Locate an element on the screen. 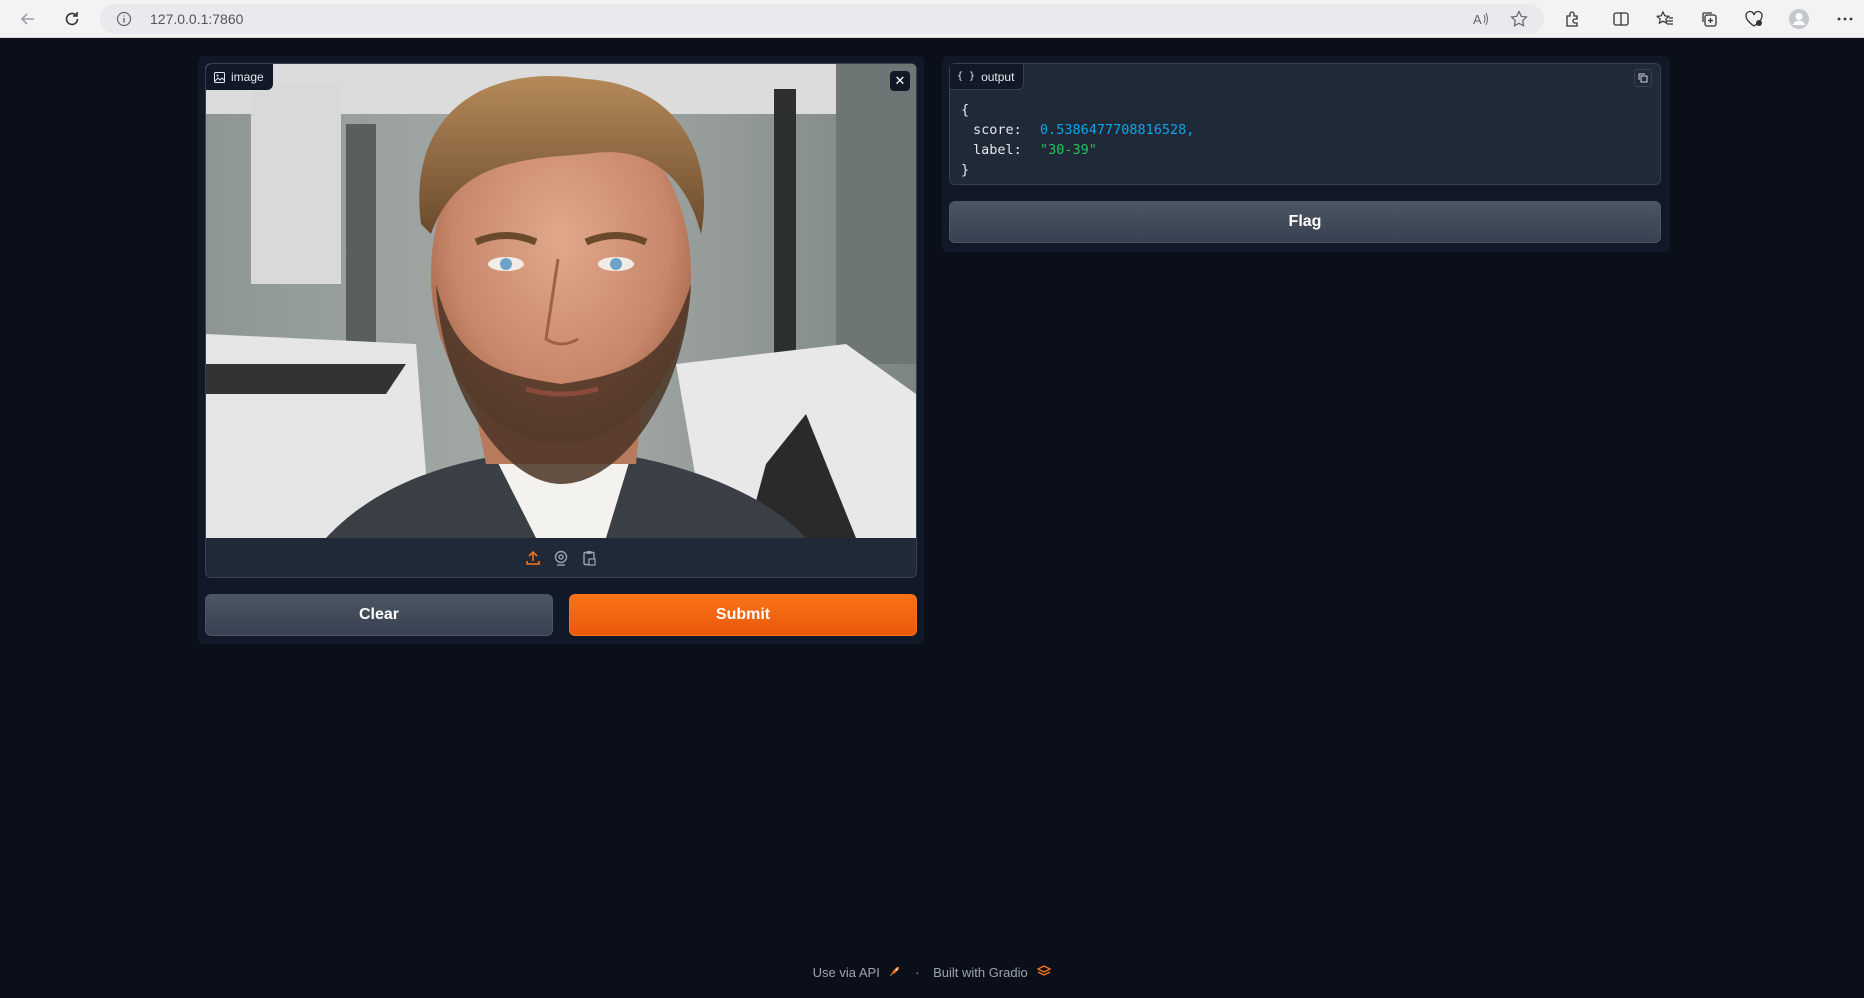 Image resolution: width=1864 pixels, height=998 pixels. json-label-line: label: "30-39" is located at coordinates (1077, 150).